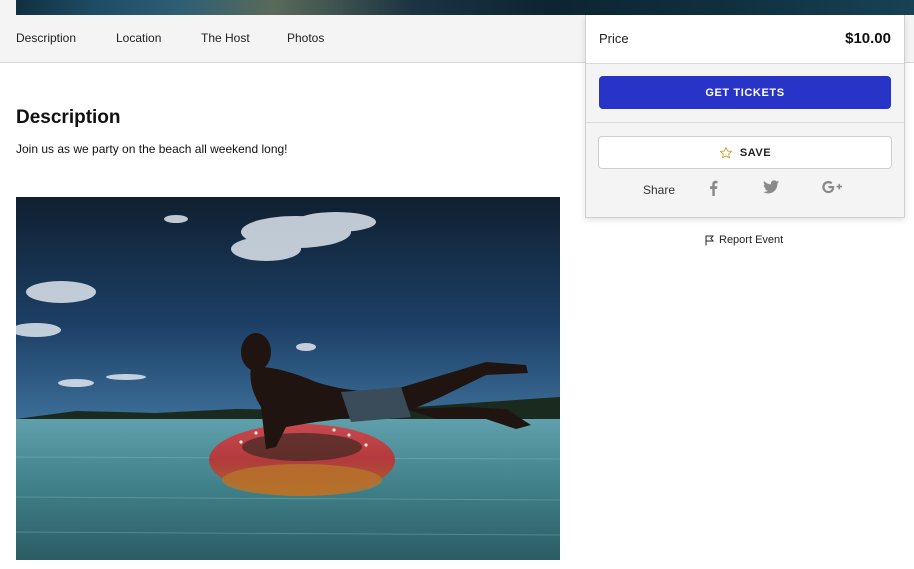  Describe the element at coordinates (745, 39) in the screenshot. I see `price-row: Price $10.00` at that location.